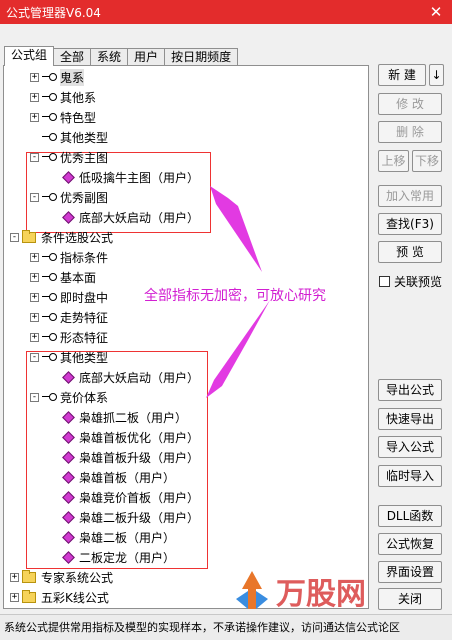 The width and height of the screenshot is (452, 640). I want to click on formula-restore-button: 公式恢复, so click(410, 544).